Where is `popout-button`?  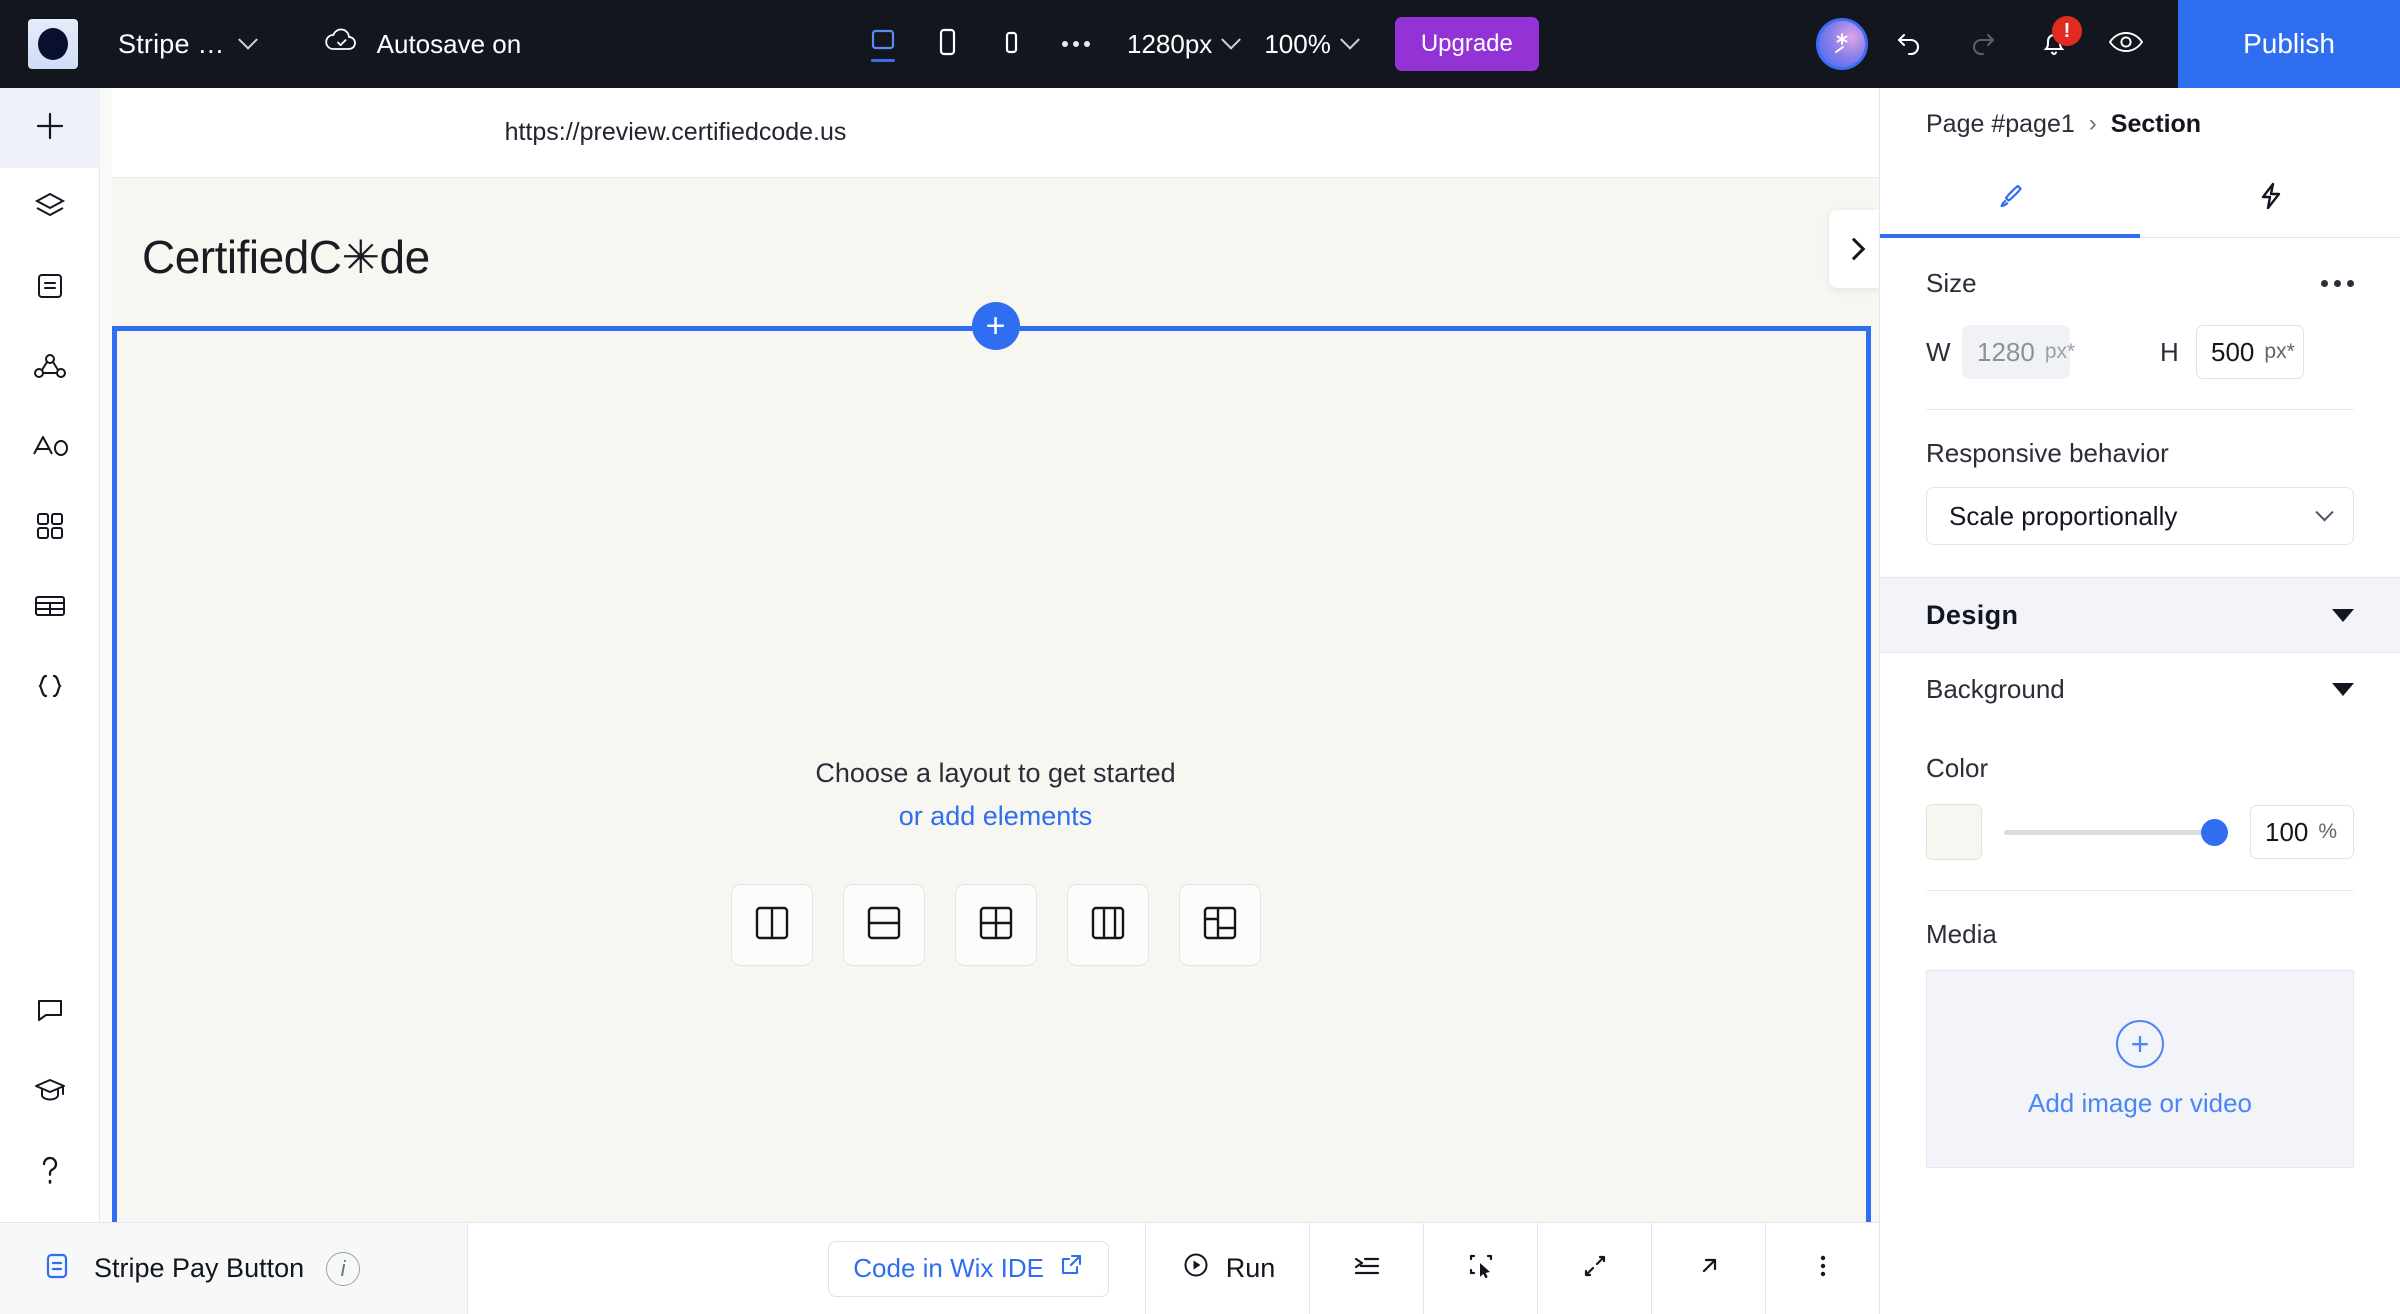
popout-button is located at coordinates (1708, 1268).